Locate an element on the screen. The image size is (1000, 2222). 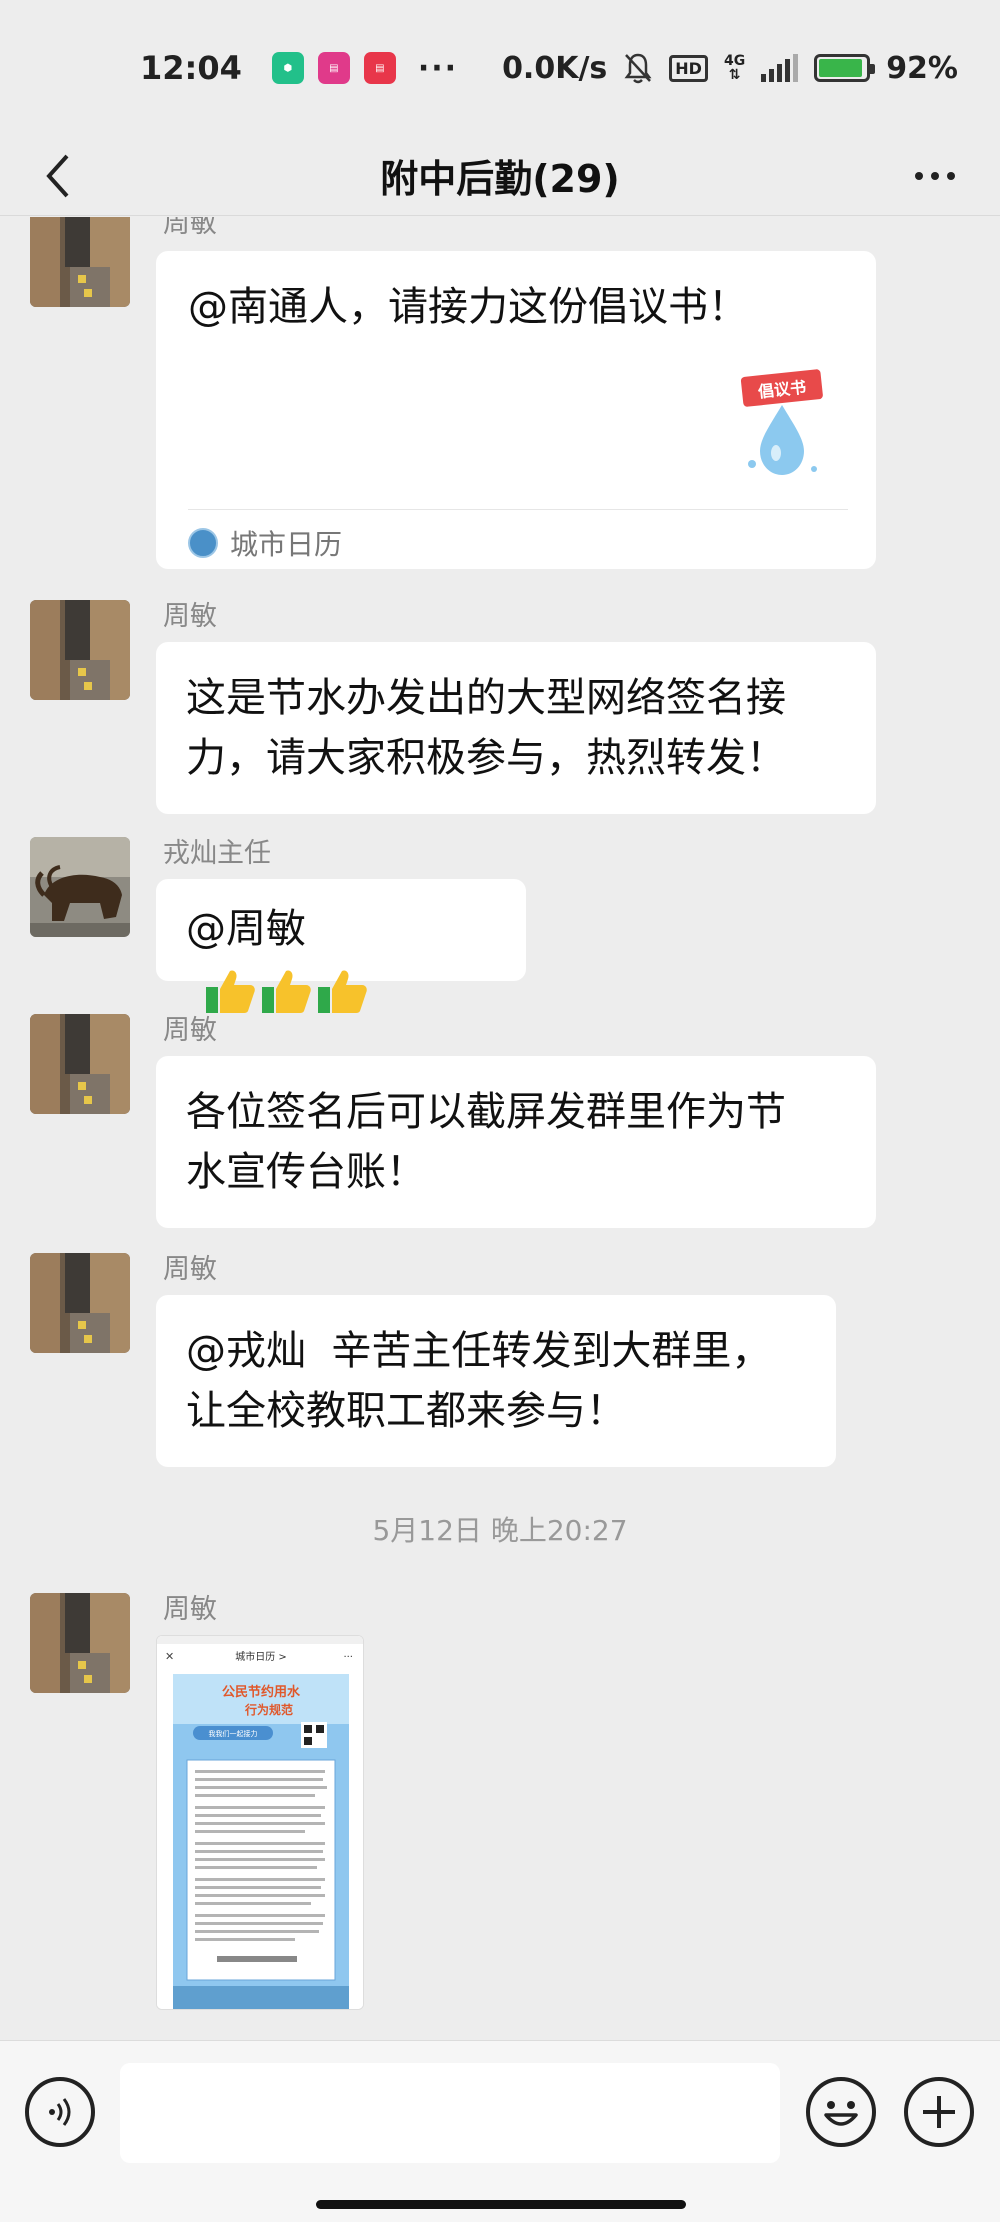
screenshot-header: 城市日历 > is located at coordinates (261, 1656).